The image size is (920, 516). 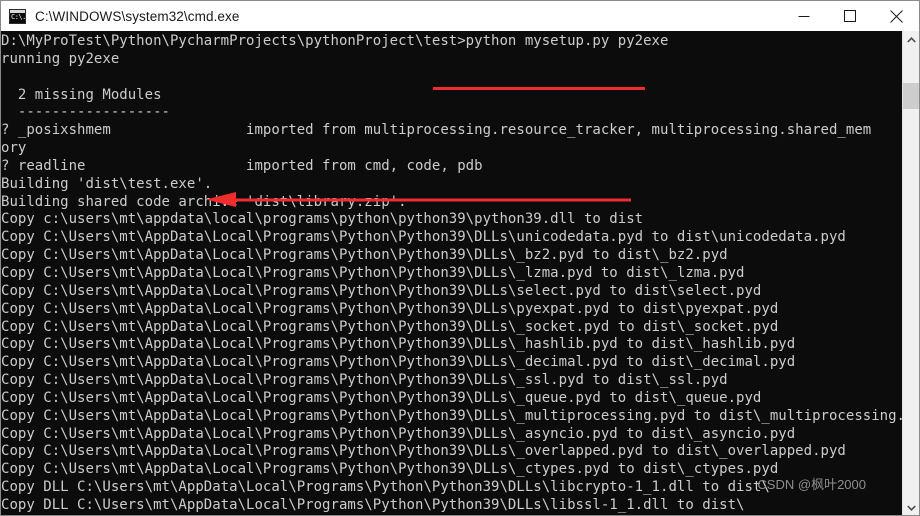 I want to click on terminal-line: ory, so click(x=14, y=148).